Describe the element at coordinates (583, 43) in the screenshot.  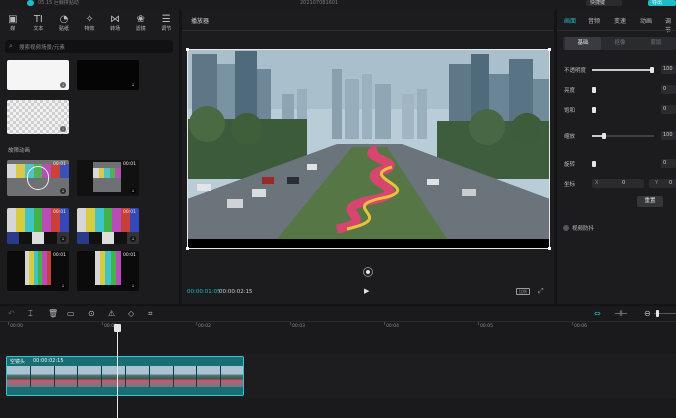
I see `subtab-basic: 基础` at that location.